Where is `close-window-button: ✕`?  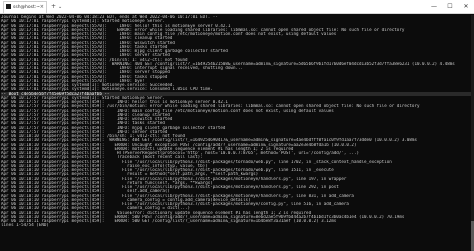
close-window-button: ✕ is located at coordinates (466, 6).